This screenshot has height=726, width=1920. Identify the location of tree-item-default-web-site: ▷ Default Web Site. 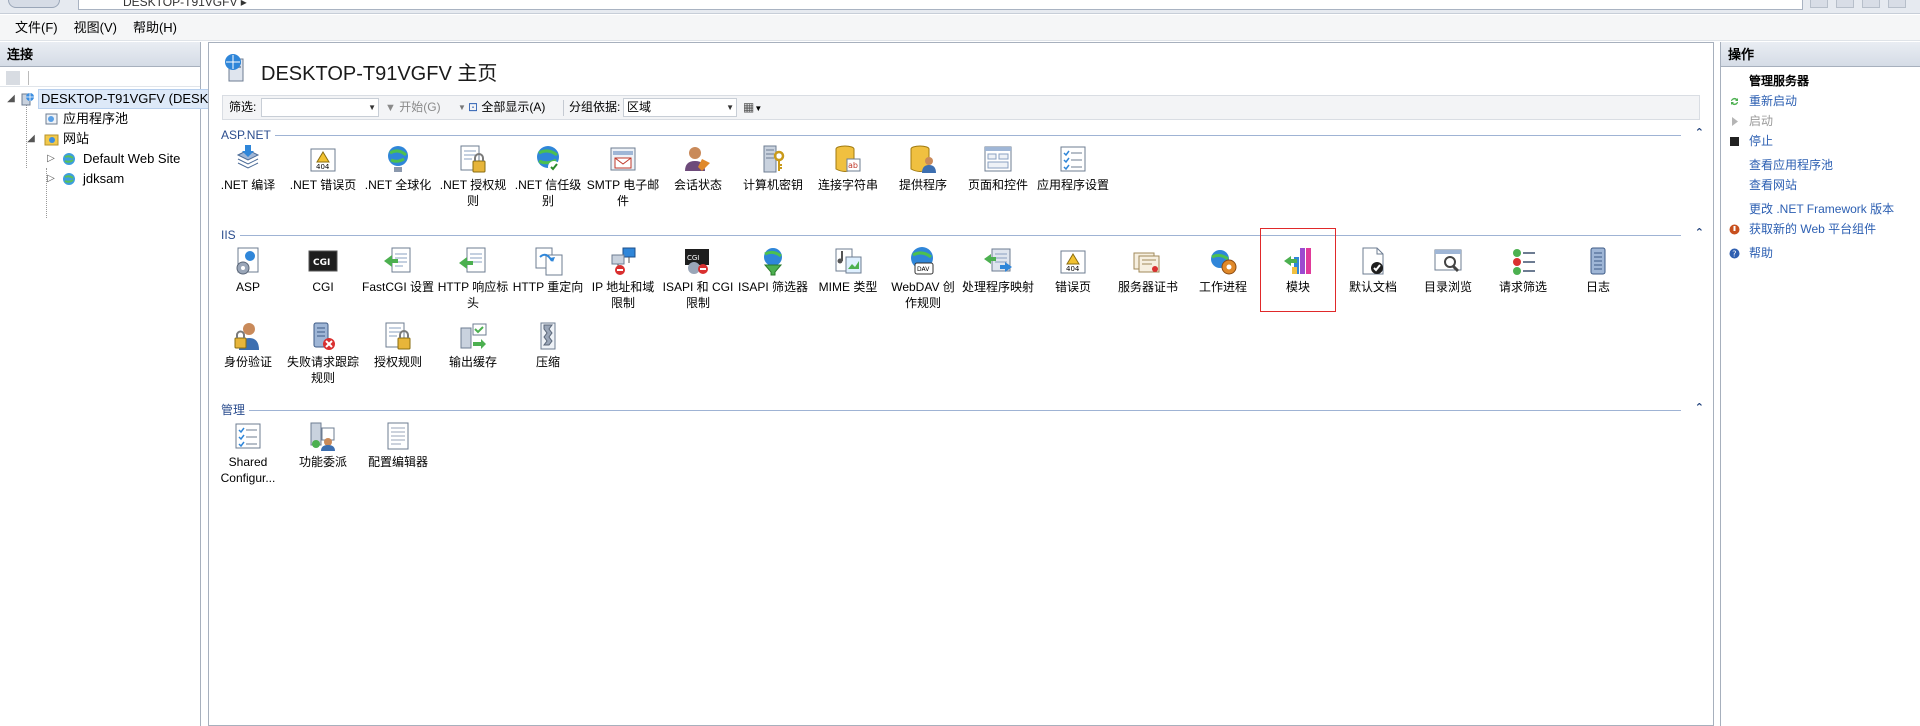
(100, 159).